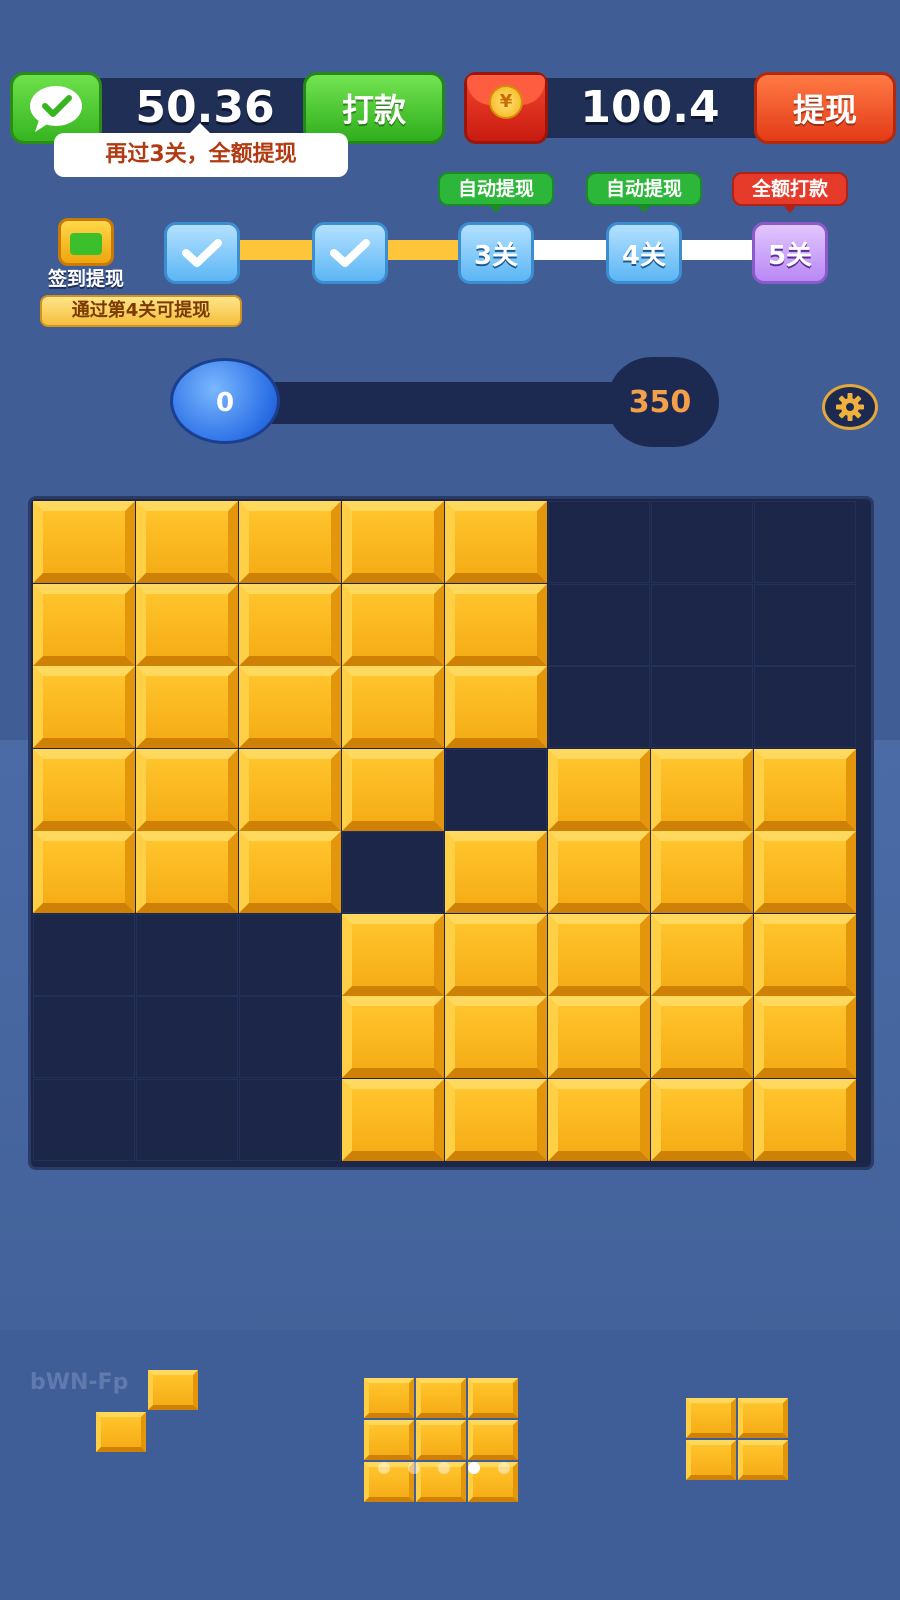 This screenshot has height=1600, width=900. I want to click on settings-button, so click(850, 407).